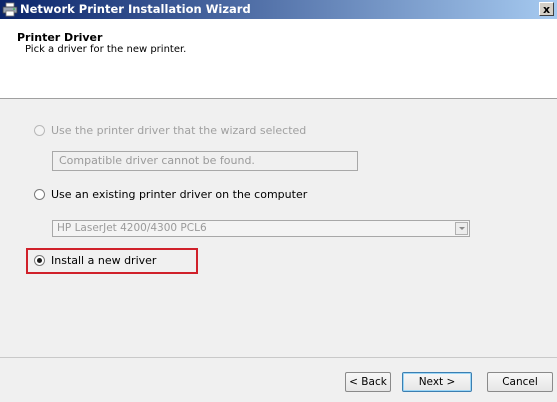 This screenshot has width=557, height=402. I want to click on close-icon: x, so click(546, 9).